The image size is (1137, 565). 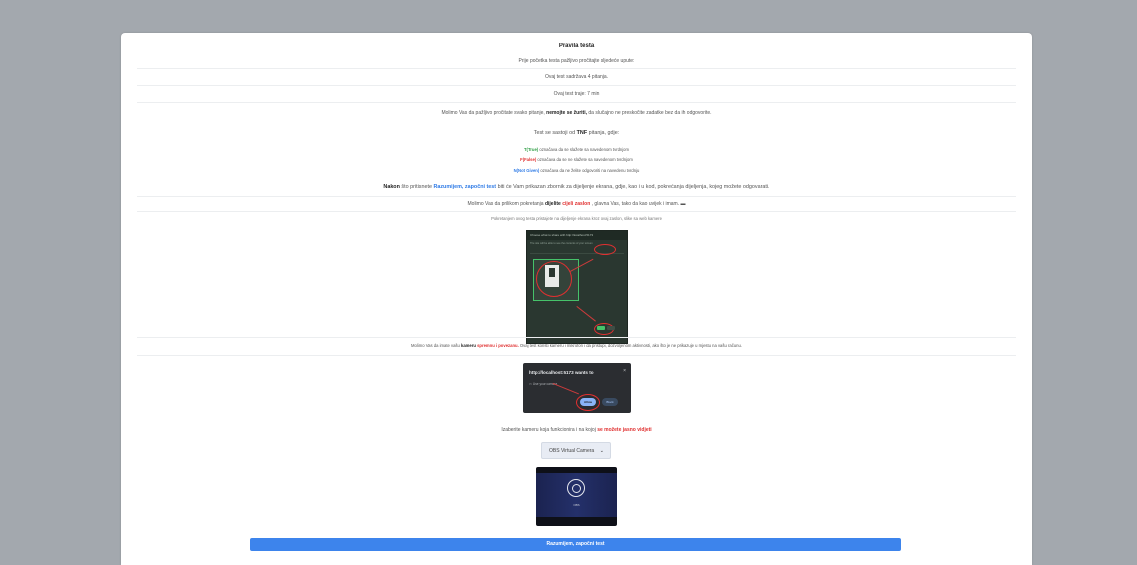 What do you see at coordinates (531, 384) in the screenshot?
I see `camera-icon: ▭` at bounding box center [531, 384].